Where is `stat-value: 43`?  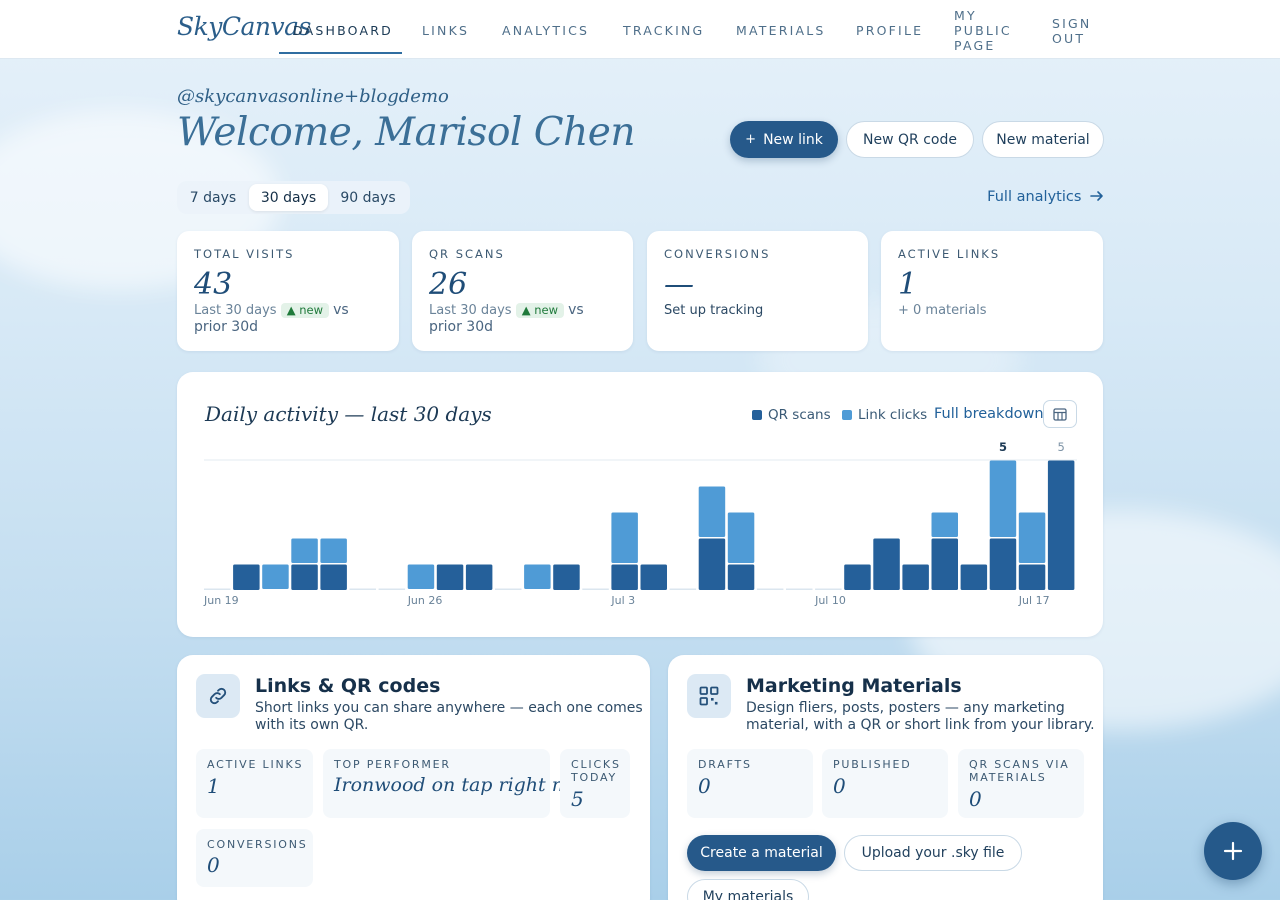
stat-value: 43 is located at coordinates (213, 284).